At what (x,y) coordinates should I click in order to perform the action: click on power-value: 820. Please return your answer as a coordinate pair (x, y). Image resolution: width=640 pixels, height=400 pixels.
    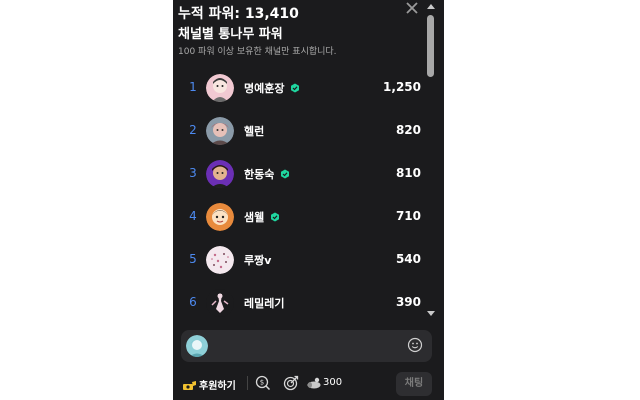
    Looking at the image, I should click on (408, 130).